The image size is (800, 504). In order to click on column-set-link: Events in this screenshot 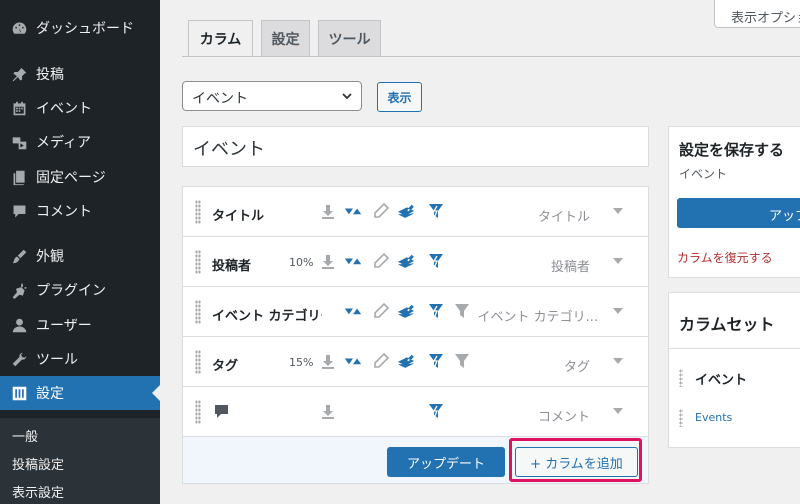, I will do `click(713, 417)`.